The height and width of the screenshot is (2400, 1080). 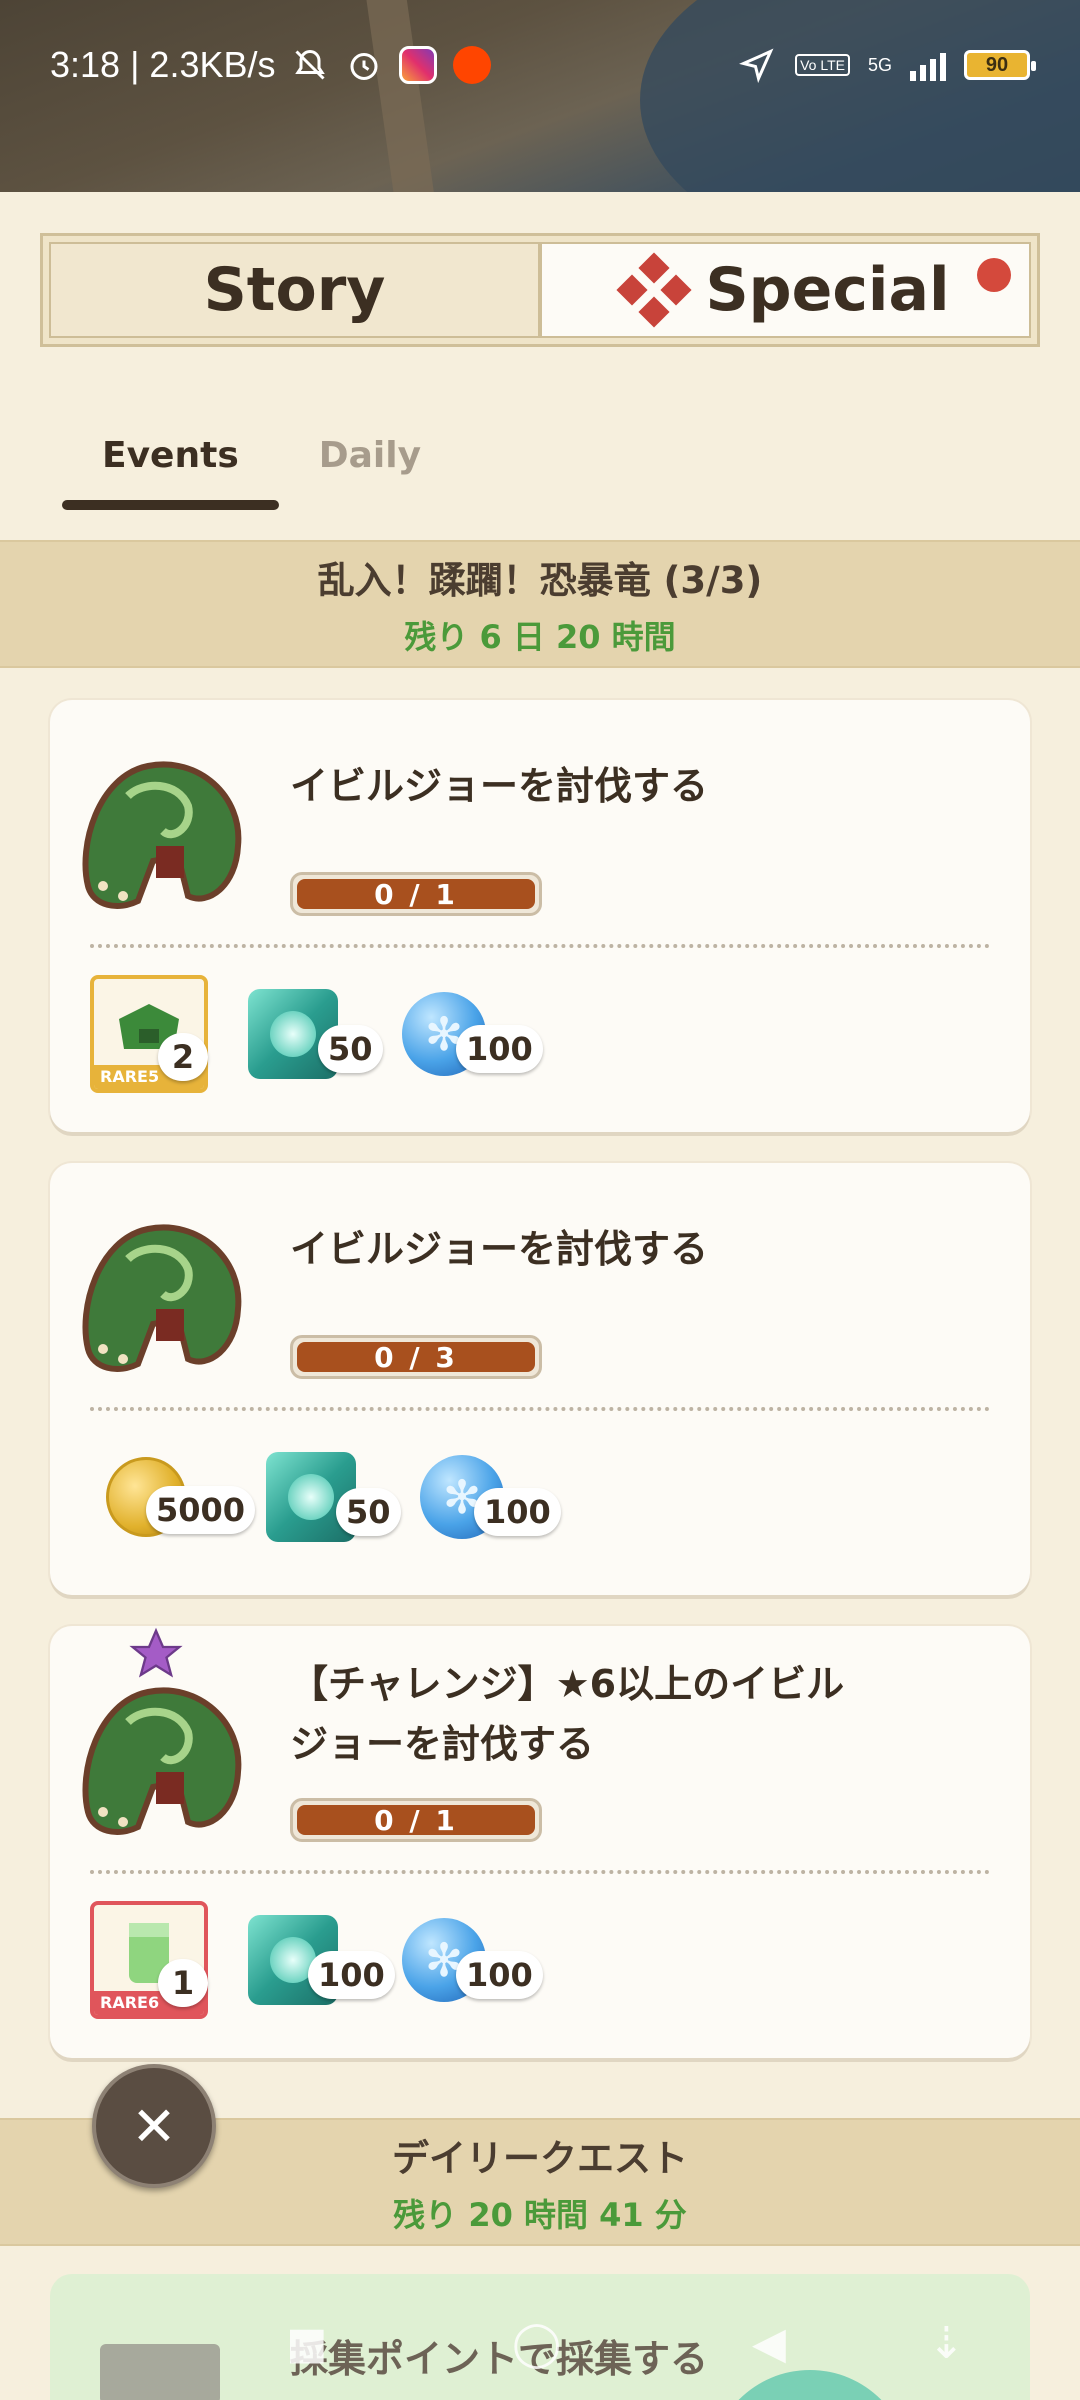 What do you see at coordinates (879, 64) in the screenshot?
I see `network-type: 5G` at bounding box center [879, 64].